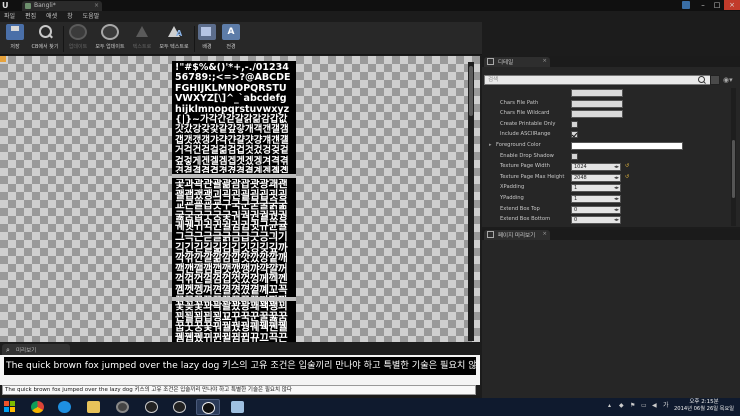 Image resolution: width=740 pixels, height=416 pixels. I want to click on toolbar-divider, so click(194, 39).